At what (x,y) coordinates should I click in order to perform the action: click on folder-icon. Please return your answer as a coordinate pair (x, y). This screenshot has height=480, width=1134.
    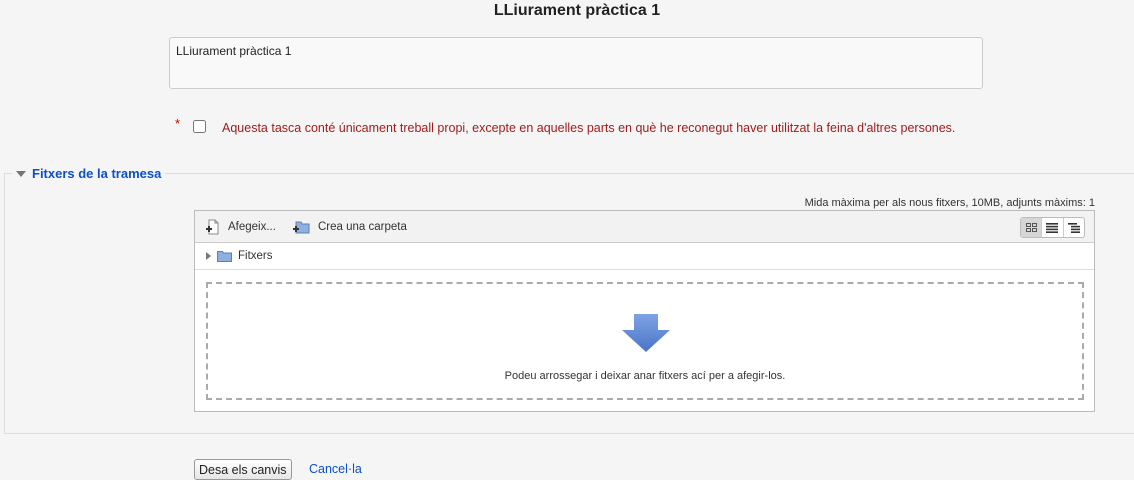
    Looking at the image, I should click on (224, 256).